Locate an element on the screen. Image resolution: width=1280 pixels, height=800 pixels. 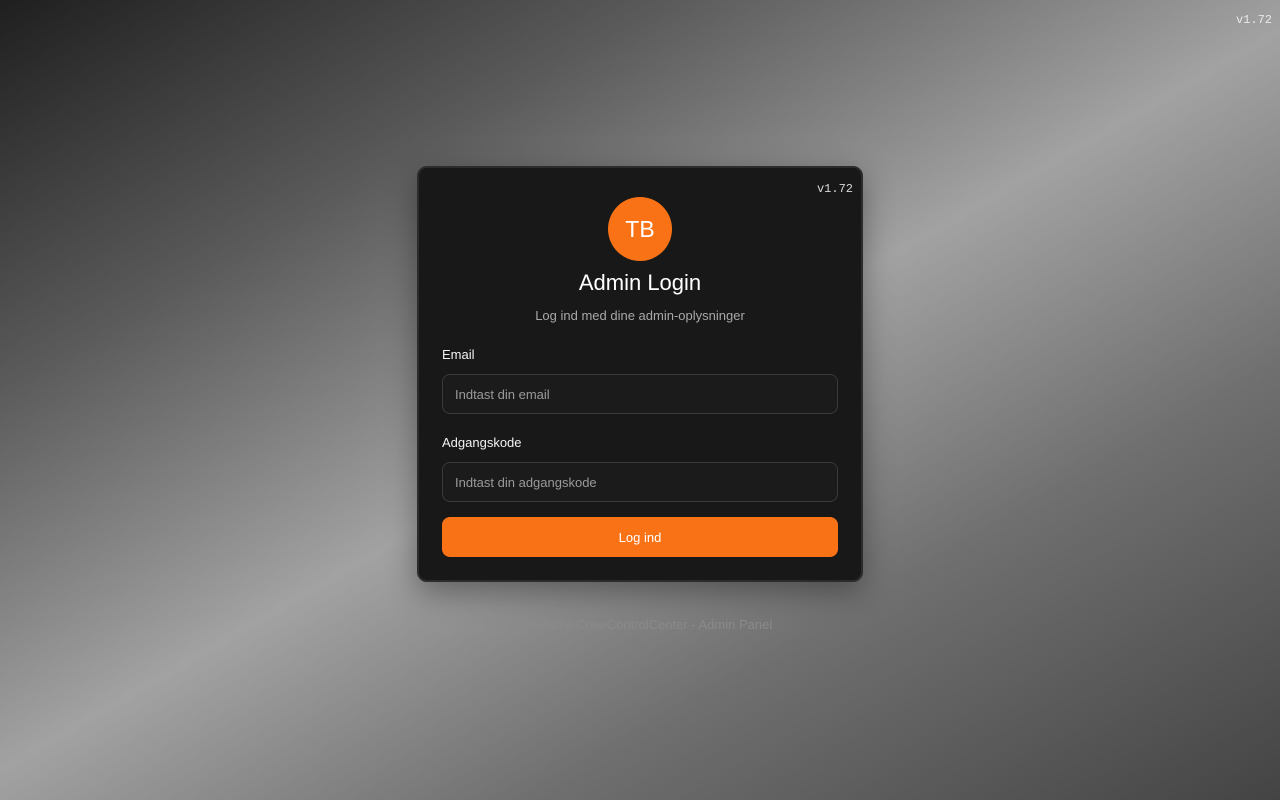
email-field is located at coordinates (640, 394).